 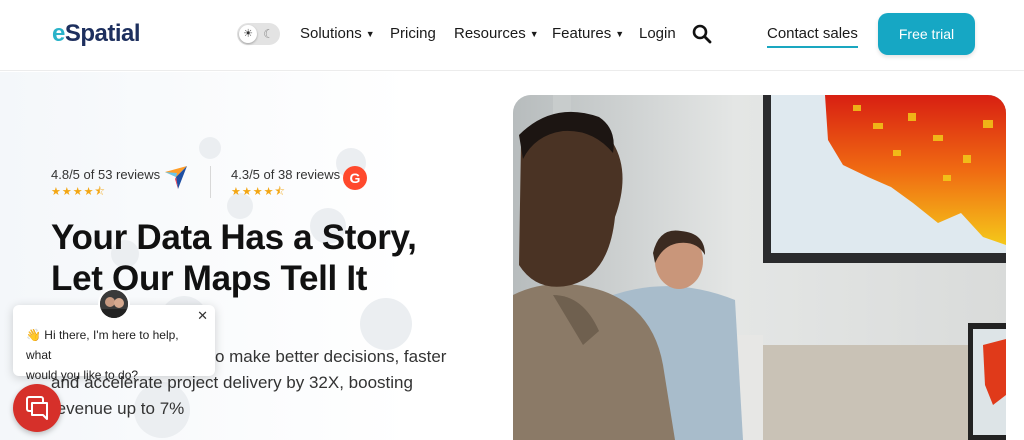 I want to click on theme-toggle: ☀ ☾, so click(x=258, y=34).